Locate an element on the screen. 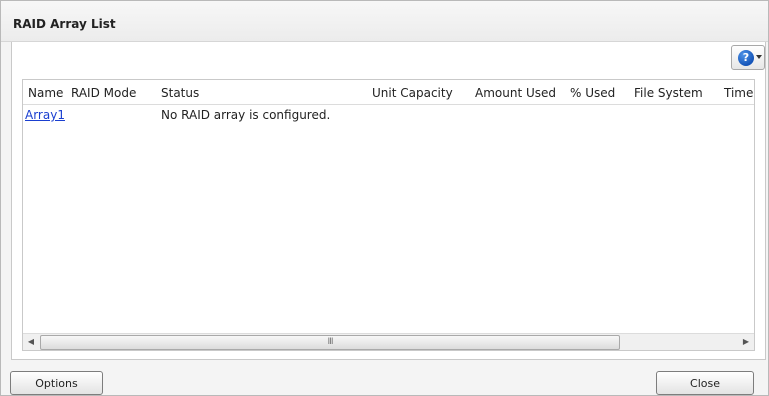  array-name-link: Array1 is located at coordinates (45, 115).